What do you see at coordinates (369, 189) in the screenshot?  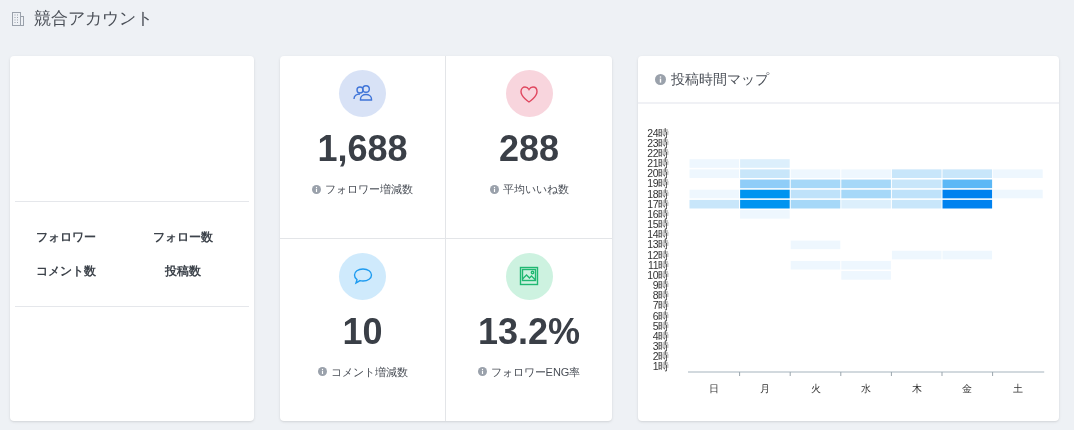 I see `stat-label: フォロワー増減数` at bounding box center [369, 189].